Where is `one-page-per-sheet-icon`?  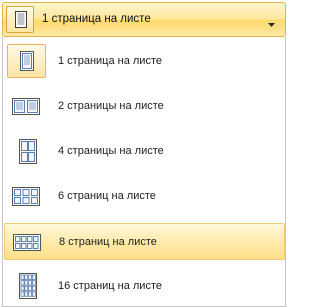
one-page-per-sheet-icon is located at coordinates (26, 61).